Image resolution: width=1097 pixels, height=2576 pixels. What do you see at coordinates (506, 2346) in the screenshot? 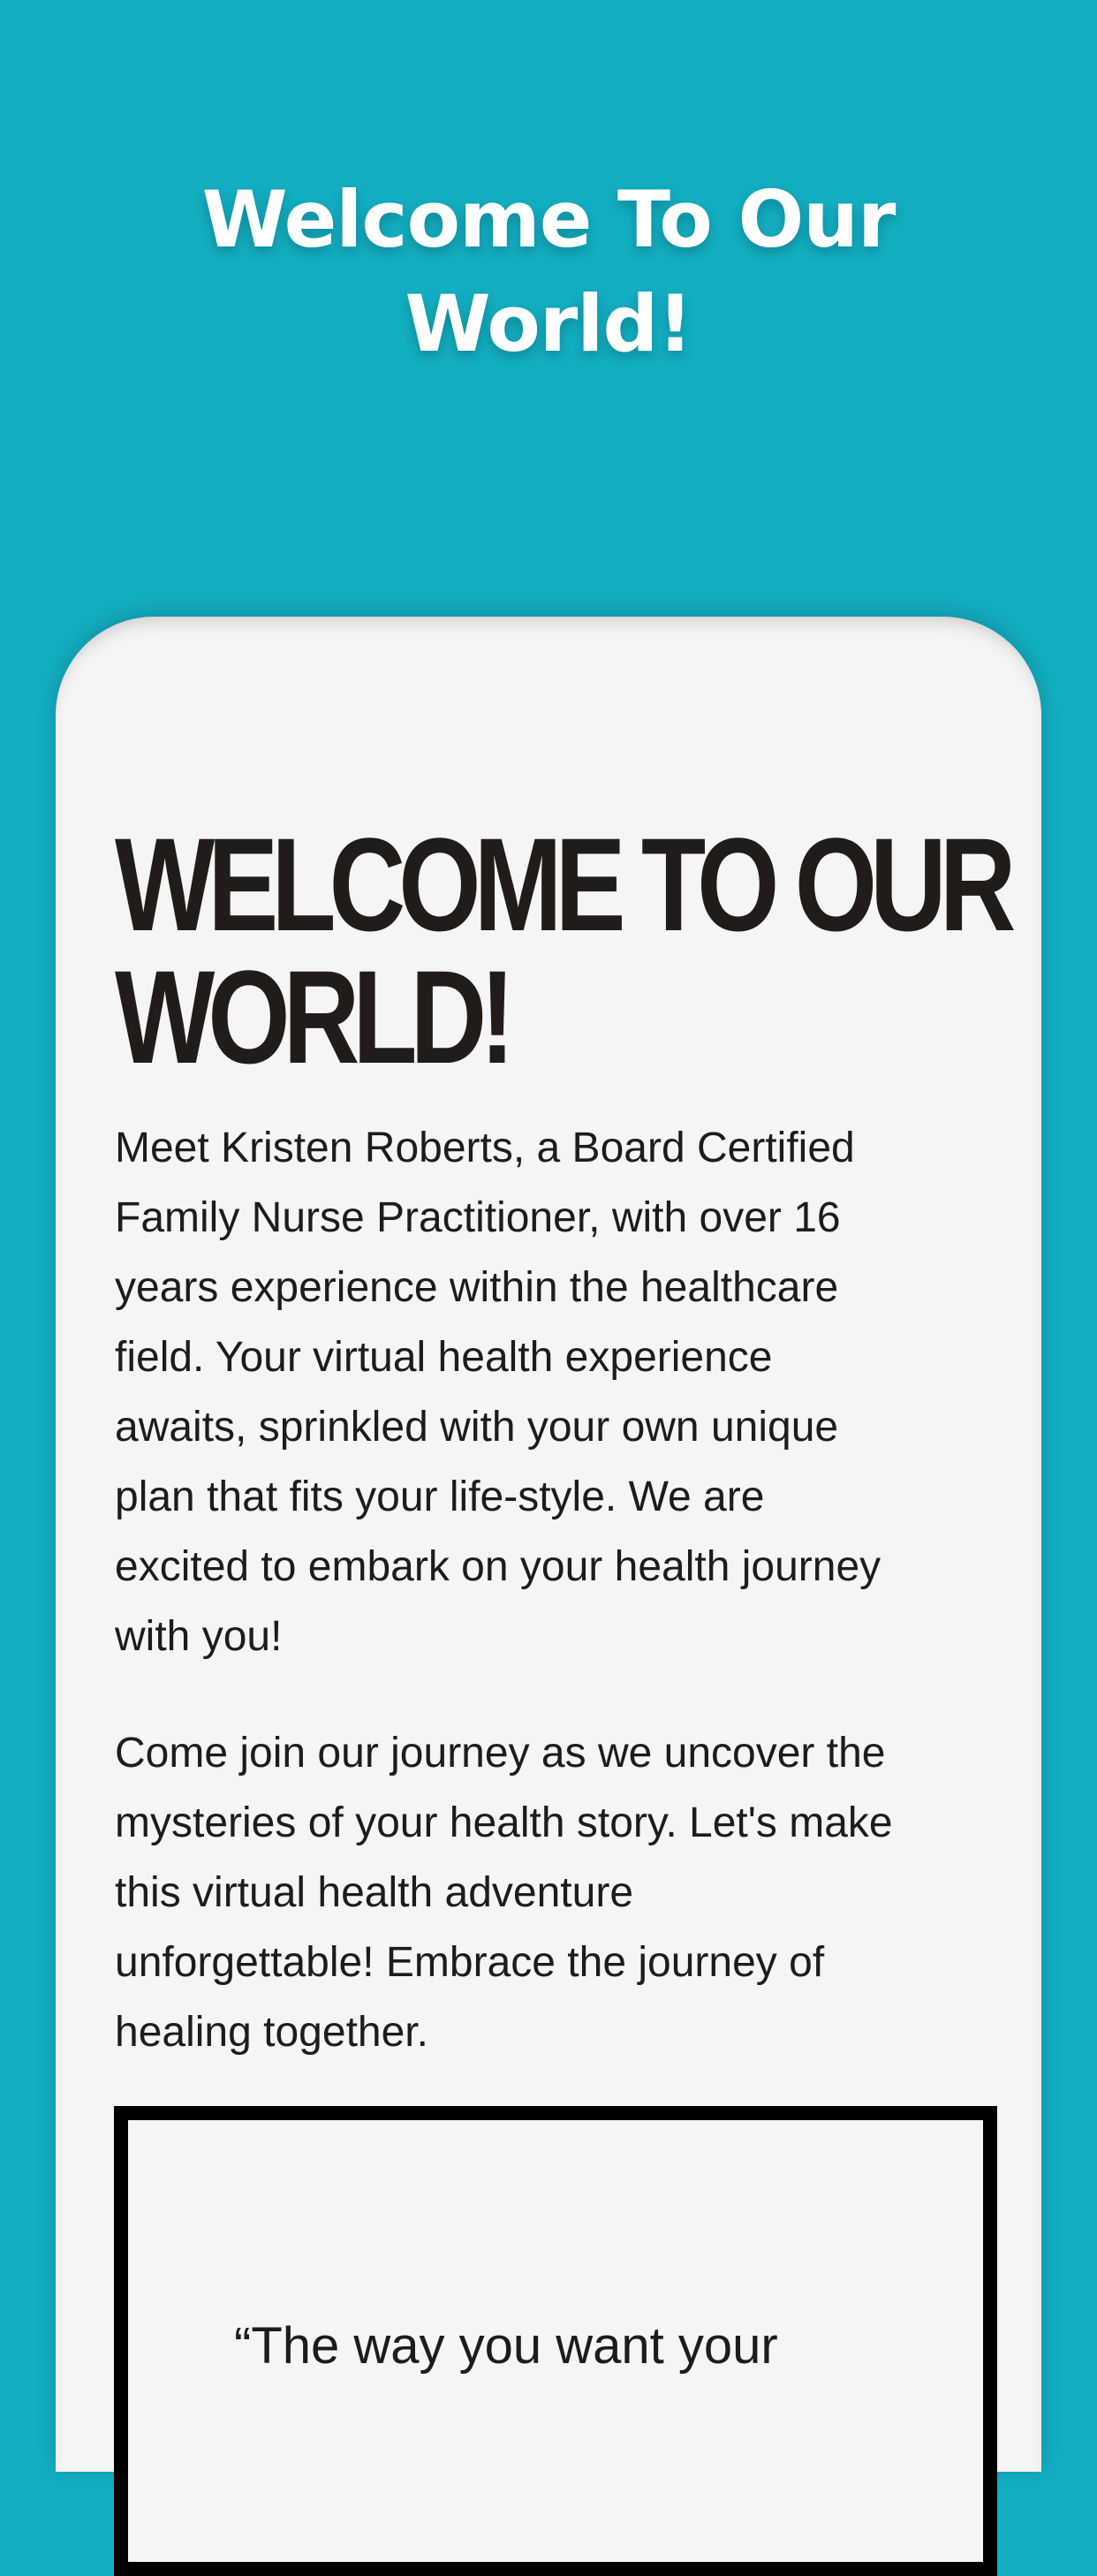
I see `quote-text: “The way you want your` at bounding box center [506, 2346].